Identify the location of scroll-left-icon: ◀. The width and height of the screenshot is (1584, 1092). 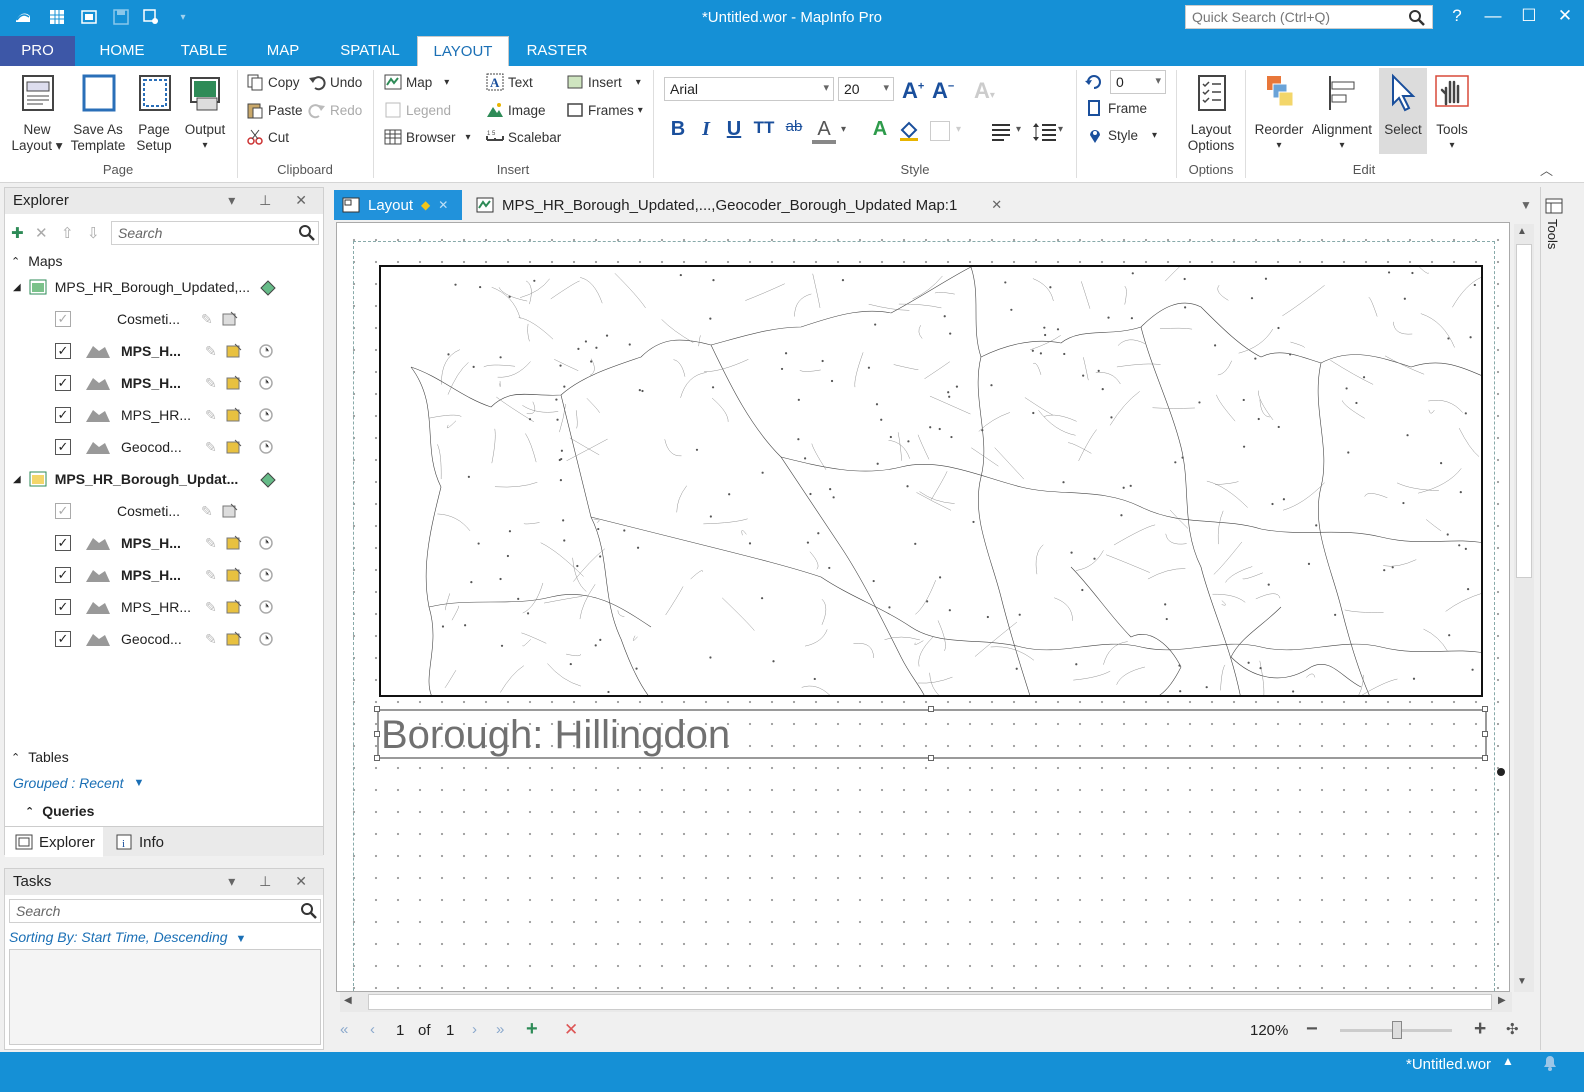
(348, 1000).